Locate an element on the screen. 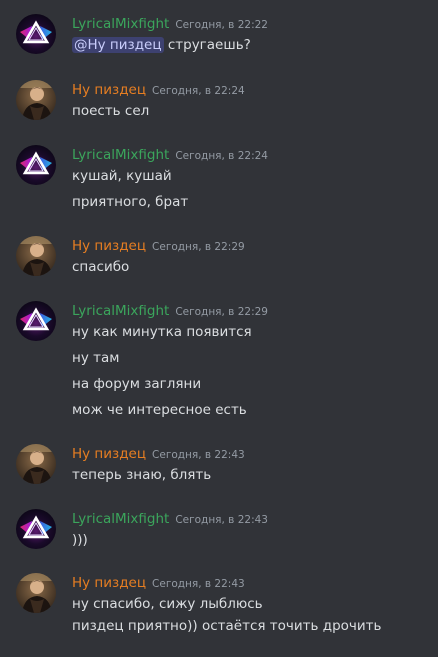 Image resolution: width=438 pixels, height=657 pixels. message-text: ну как минутка появится is located at coordinates (162, 332).